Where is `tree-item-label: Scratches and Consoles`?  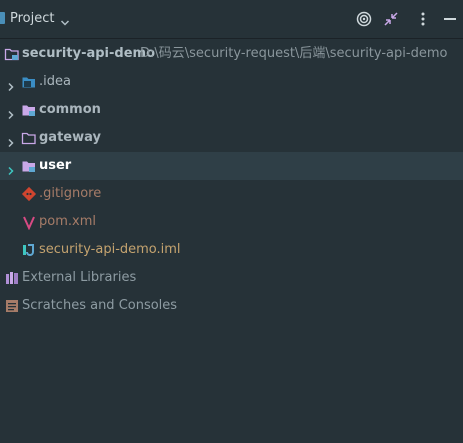 tree-item-label: Scratches and Consoles is located at coordinates (100, 305).